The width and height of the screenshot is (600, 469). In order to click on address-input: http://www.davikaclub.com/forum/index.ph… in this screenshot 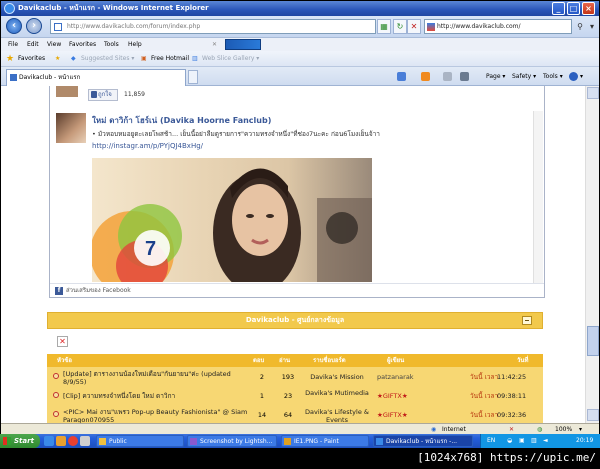, I will do `click(213, 26)`.